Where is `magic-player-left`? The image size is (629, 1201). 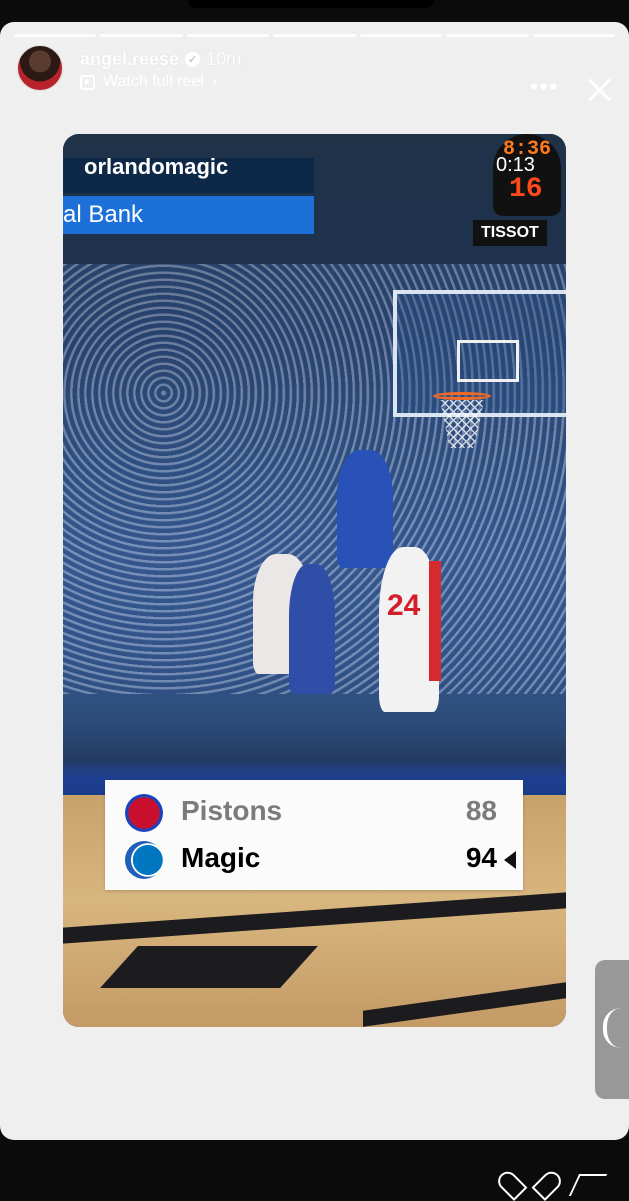 magic-player-left is located at coordinates (312, 629).